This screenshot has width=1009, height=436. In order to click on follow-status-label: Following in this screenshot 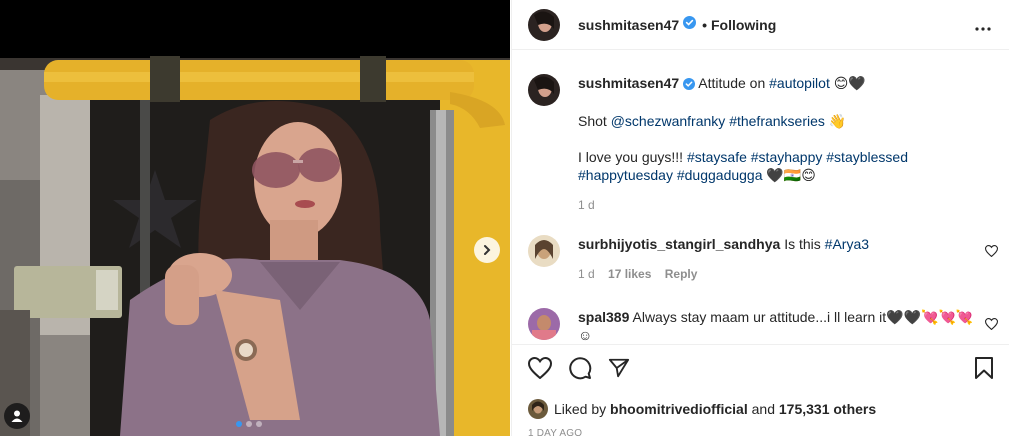, I will do `click(743, 24)`.